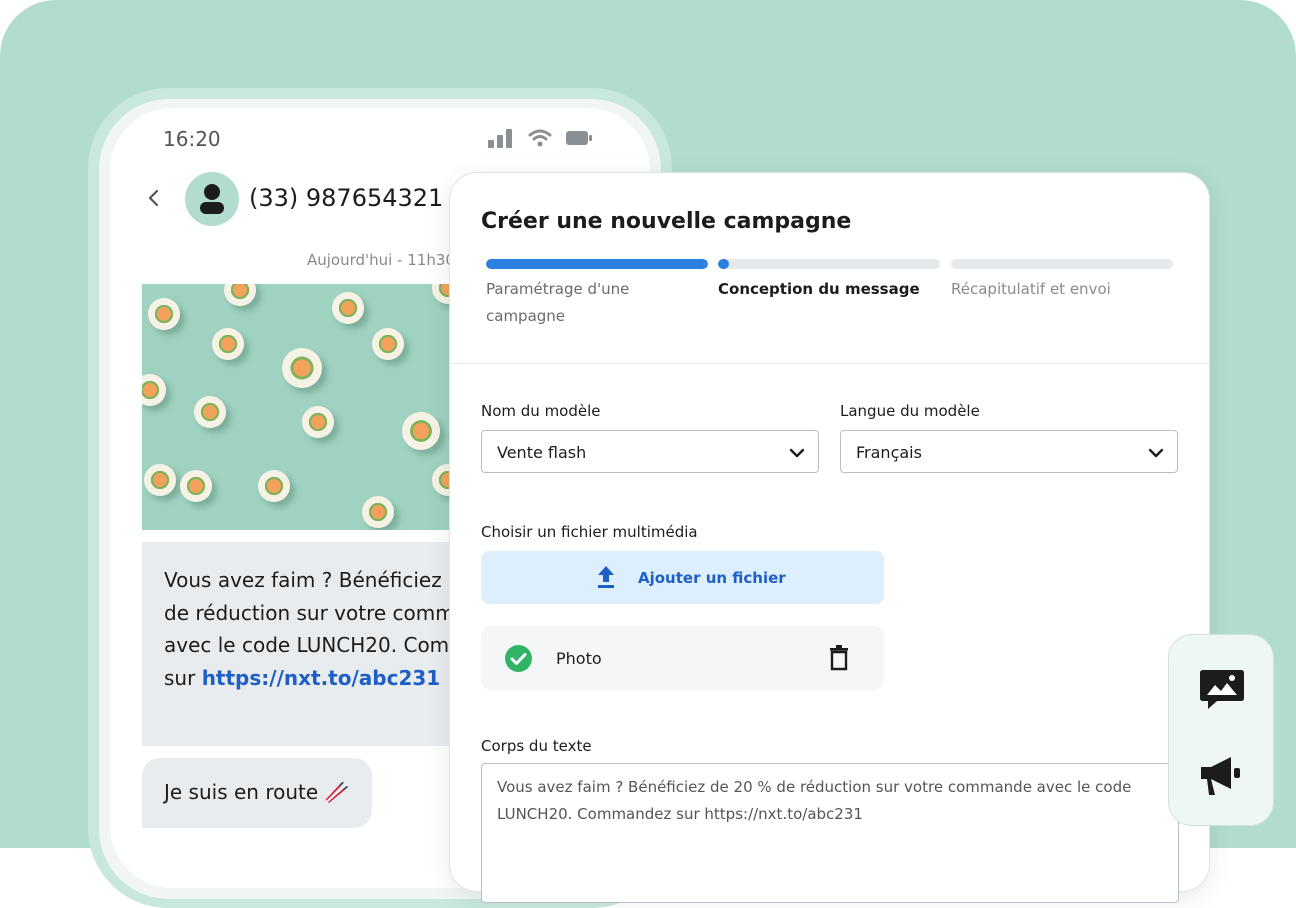  What do you see at coordinates (500, 138) in the screenshot?
I see `signal-icon` at bounding box center [500, 138].